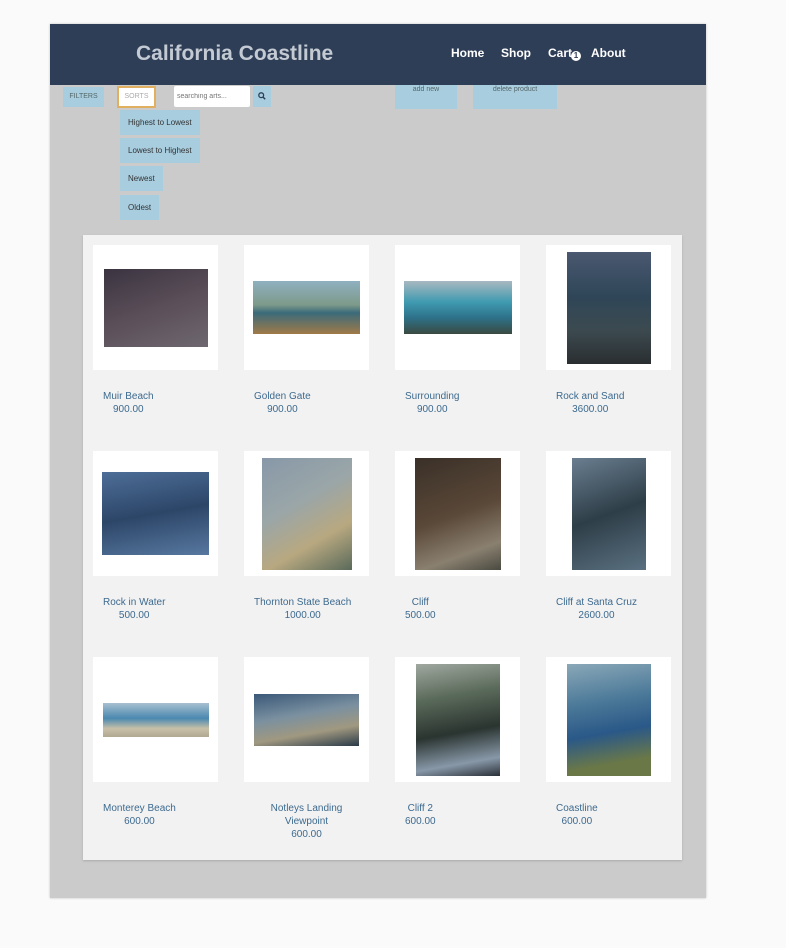  What do you see at coordinates (282, 396) in the screenshot?
I see `product-name: Golden Gate` at bounding box center [282, 396].